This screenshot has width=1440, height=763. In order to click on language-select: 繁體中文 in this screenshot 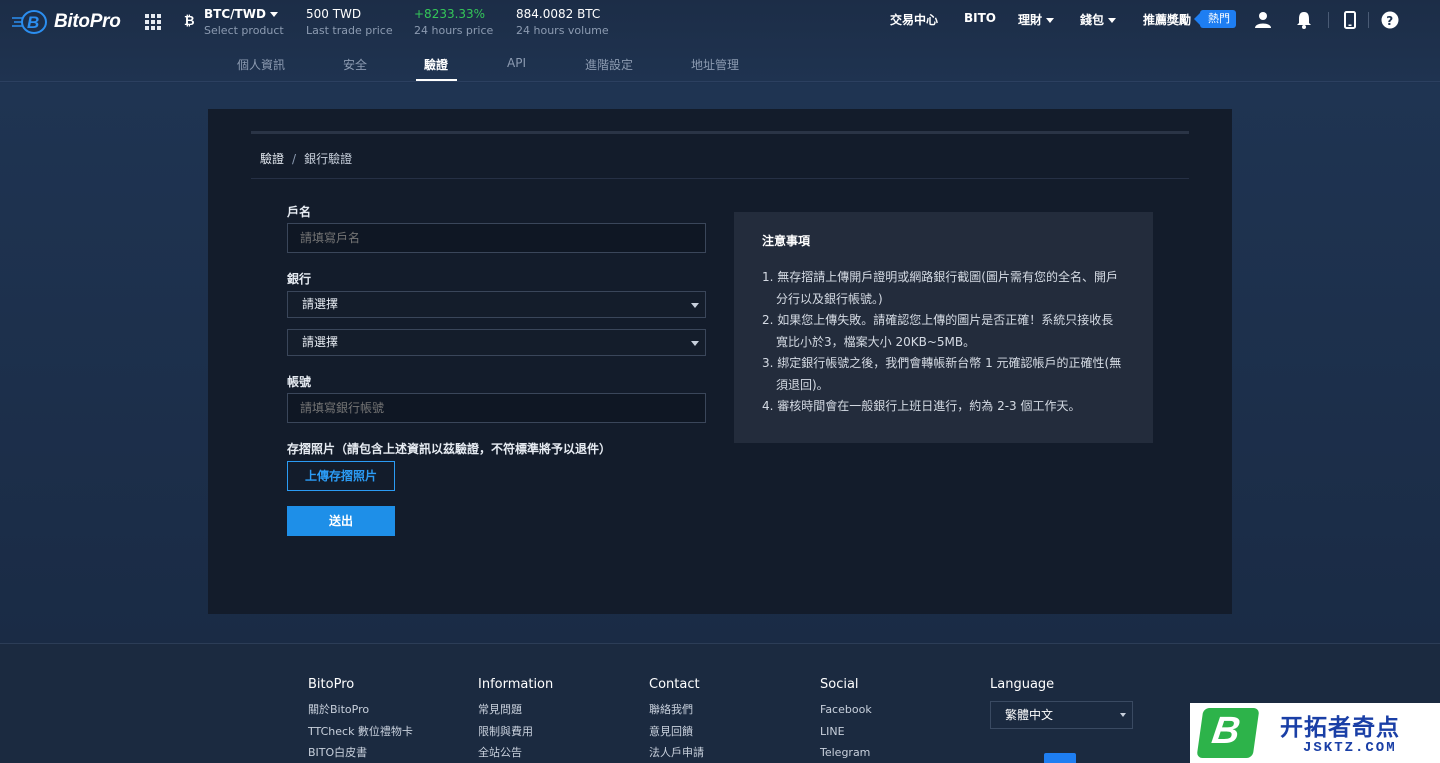, I will do `click(1061, 715)`.